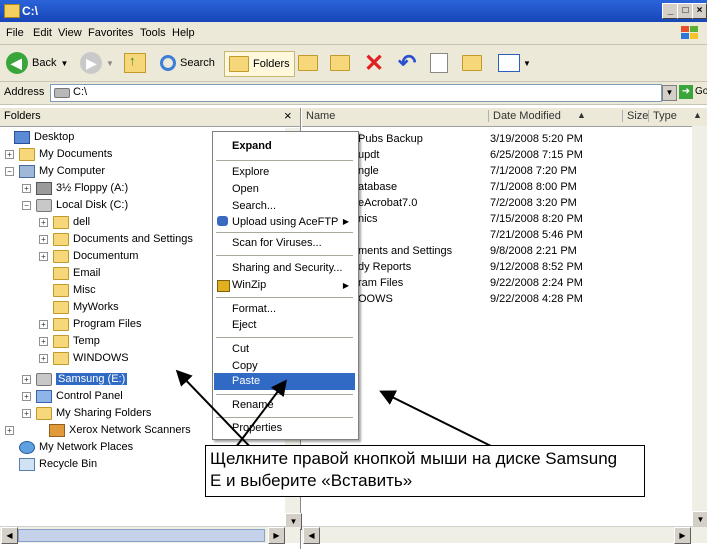  I want to click on arrow-to-file-list, so click(437, 419).